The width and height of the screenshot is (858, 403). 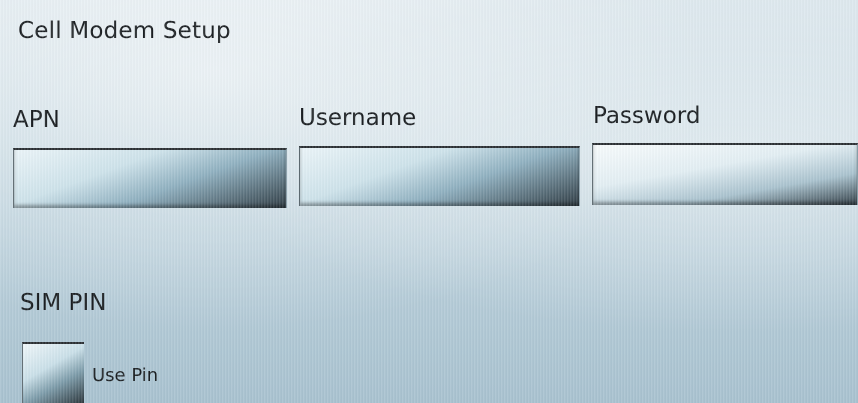 What do you see at coordinates (439, 176) in the screenshot?
I see `username-field` at bounding box center [439, 176].